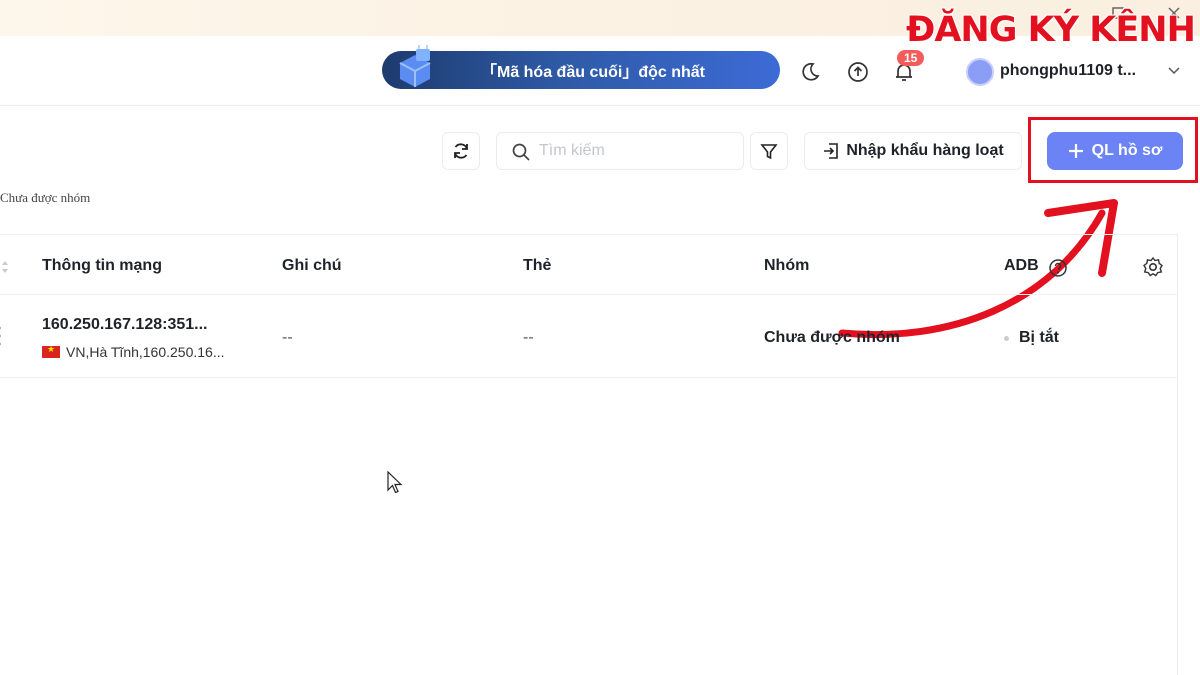 The height and width of the screenshot is (675, 1200). I want to click on column-group: Nhóm, so click(786, 266).